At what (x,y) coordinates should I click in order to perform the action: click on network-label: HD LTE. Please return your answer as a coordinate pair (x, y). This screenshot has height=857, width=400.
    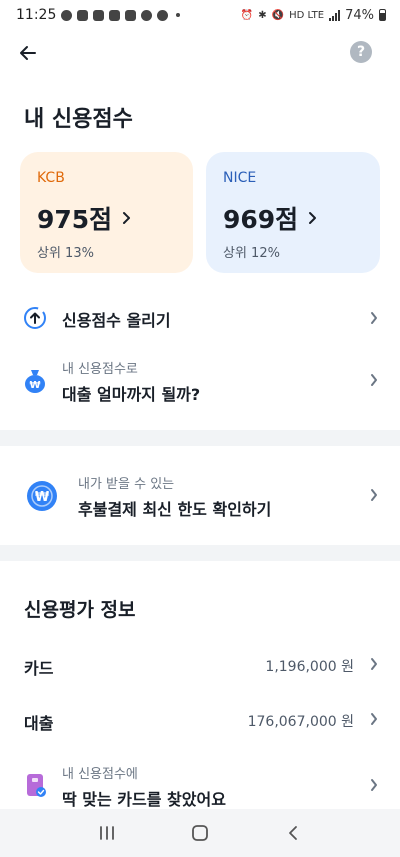
    Looking at the image, I should click on (307, 15).